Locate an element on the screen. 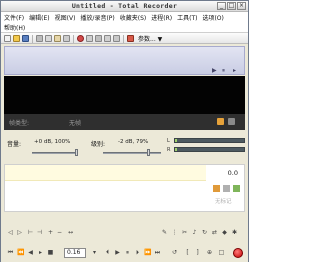  loop-transport-icon: ↺ is located at coordinates (174, 252).